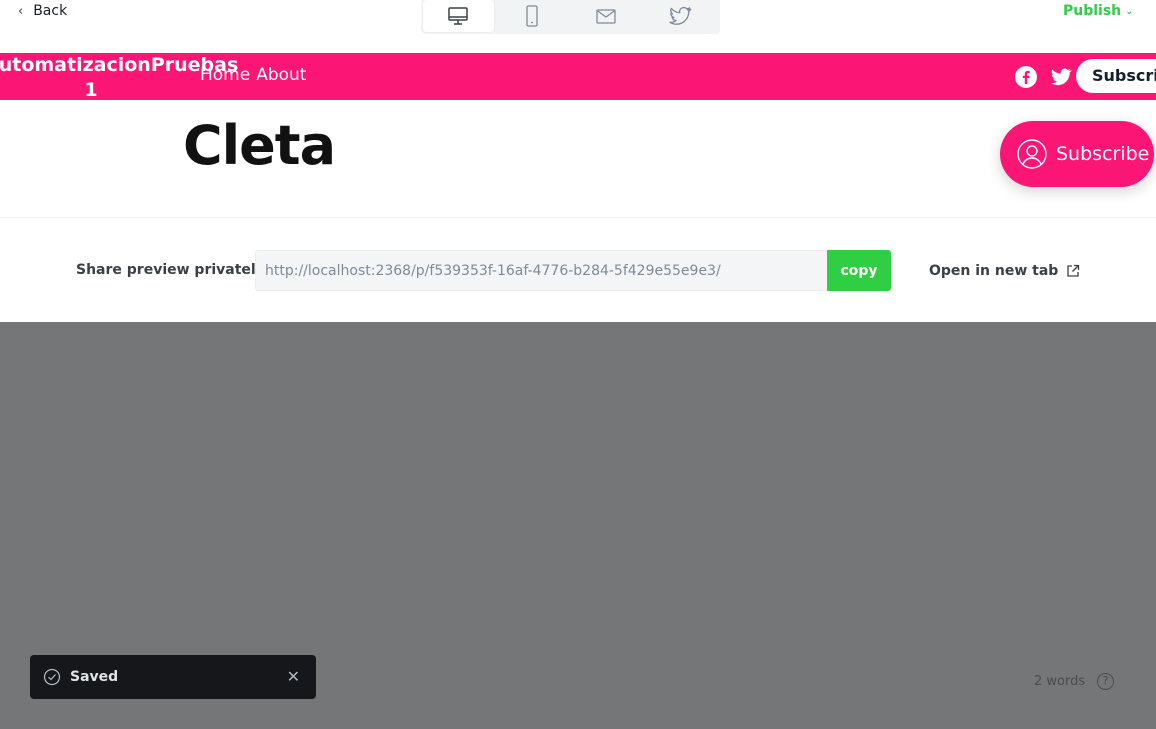 The image size is (1156, 729). I want to click on nav-subscribe-button: Subscribe, so click(1116, 76).